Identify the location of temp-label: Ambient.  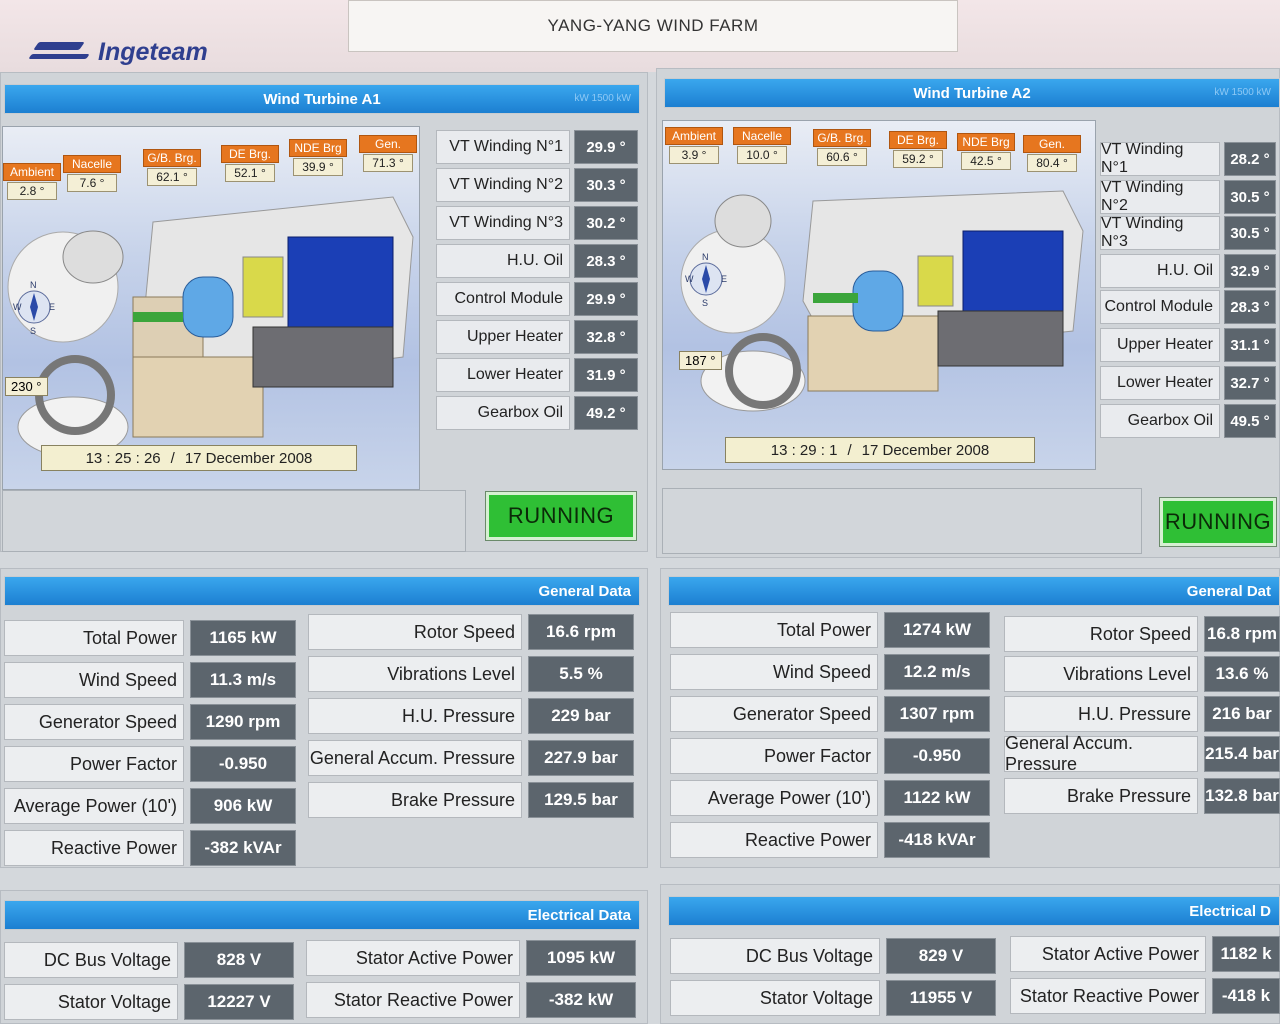
(694, 136).